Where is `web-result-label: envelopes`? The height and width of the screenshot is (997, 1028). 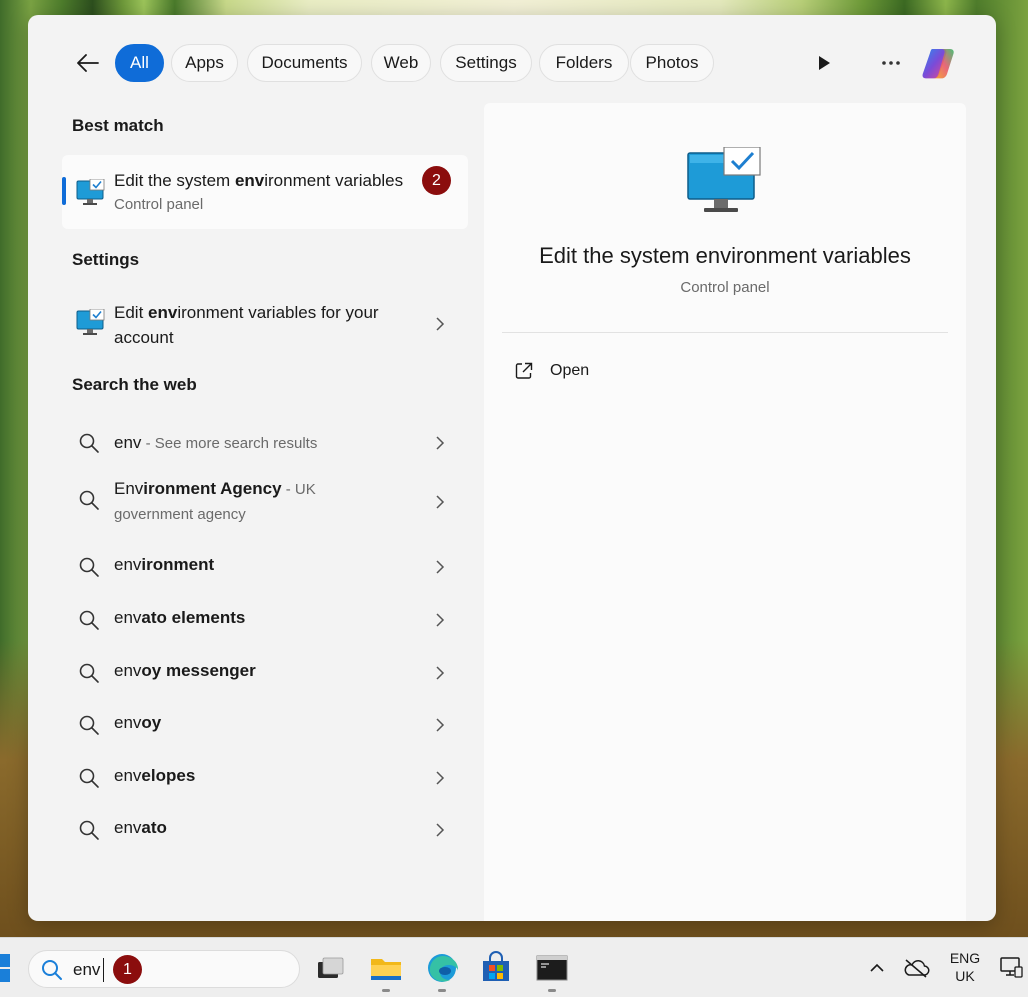
web-result-label: envelopes is located at coordinates (154, 776).